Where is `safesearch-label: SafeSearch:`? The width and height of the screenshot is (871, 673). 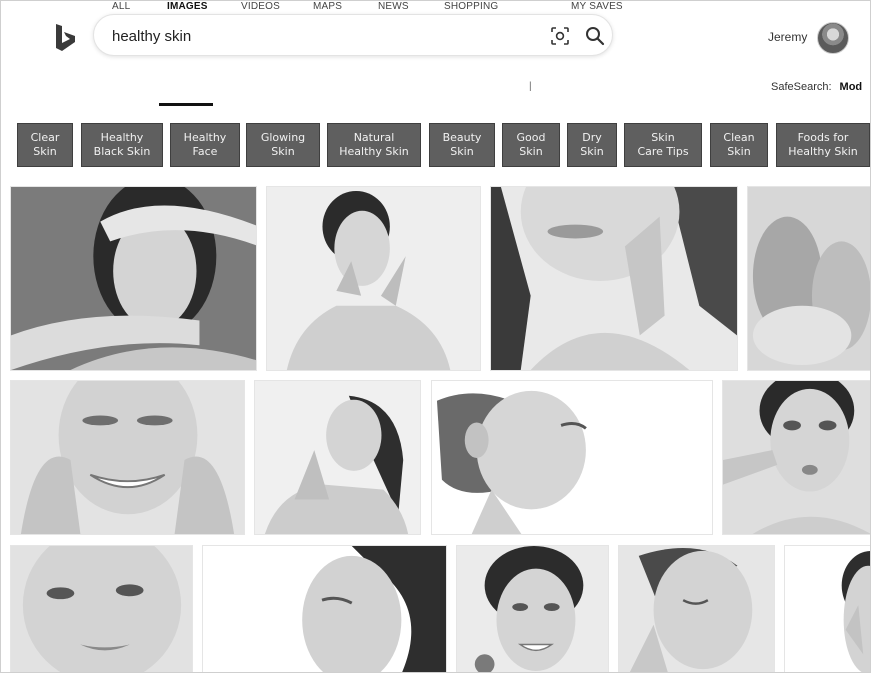 safesearch-label: SafeSearch: is located at coordinates (801, 87).